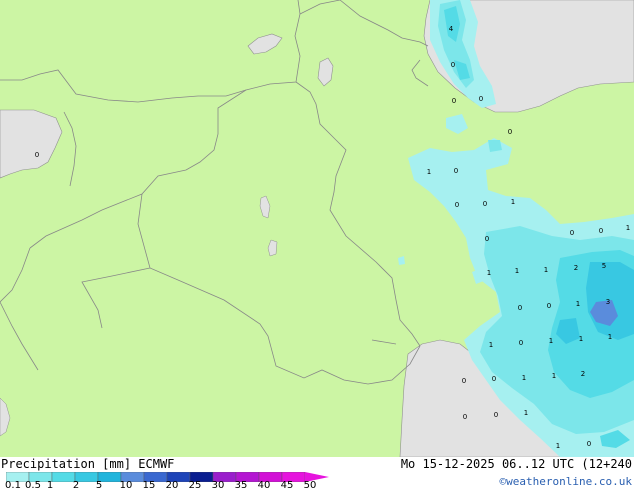 This screenshot has height=491, width=634. What do you see at coordinates (310, 485) in the screenshot?
I see `legend-tick-label: 50` at bounding box center [310, 485].